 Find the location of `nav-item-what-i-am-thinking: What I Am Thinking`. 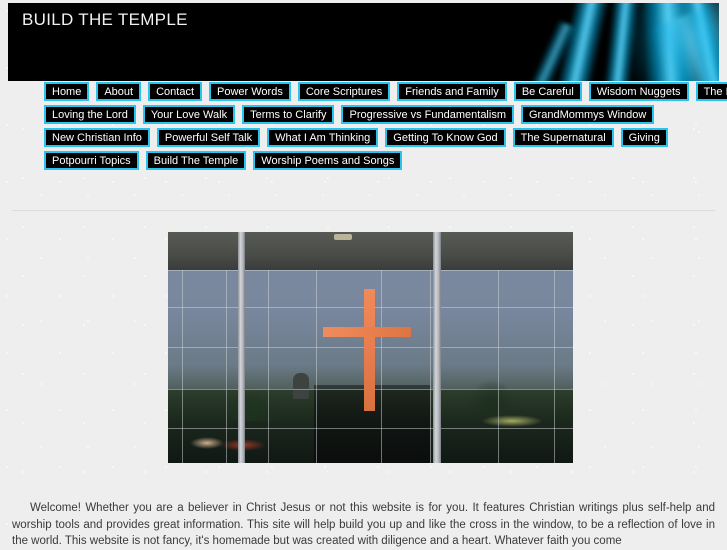

nav-item-what-i-am-thinking: What I Am Thinking is located at coordinates (323, 137).